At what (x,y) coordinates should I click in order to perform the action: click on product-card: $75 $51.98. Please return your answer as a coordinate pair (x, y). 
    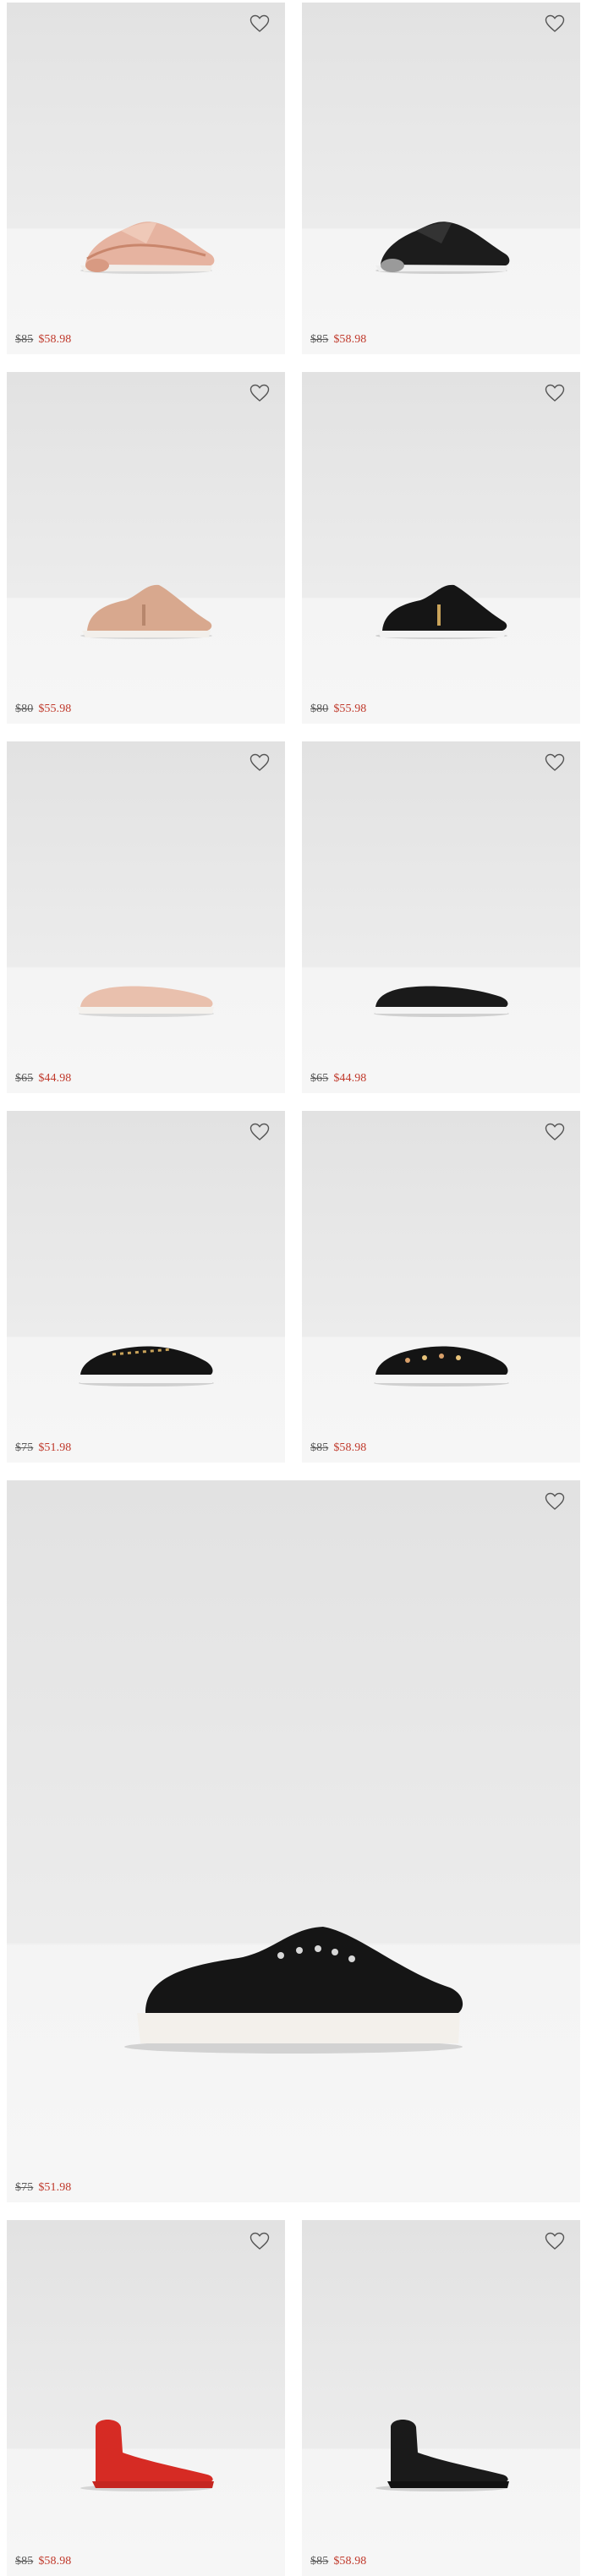
    Looking at the image, I should click on (146, 1287).